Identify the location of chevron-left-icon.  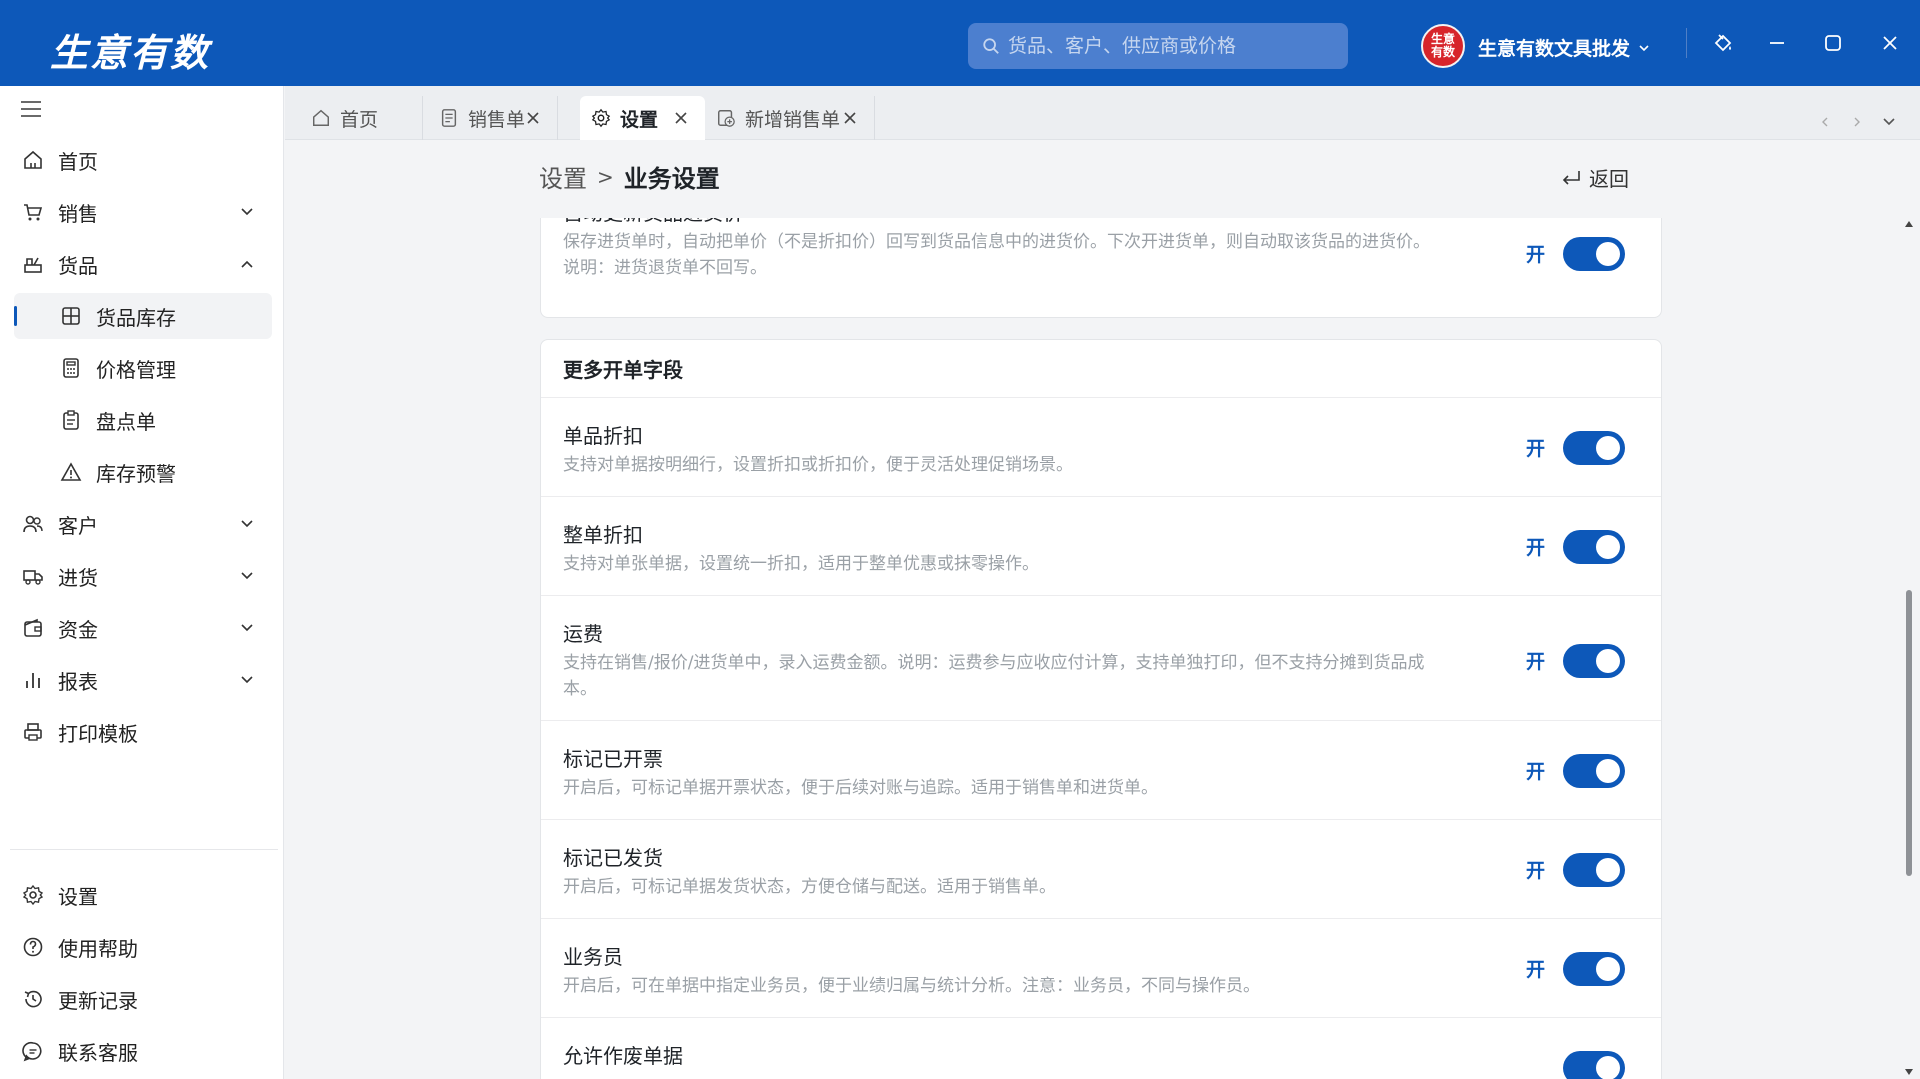
(1825, 122).